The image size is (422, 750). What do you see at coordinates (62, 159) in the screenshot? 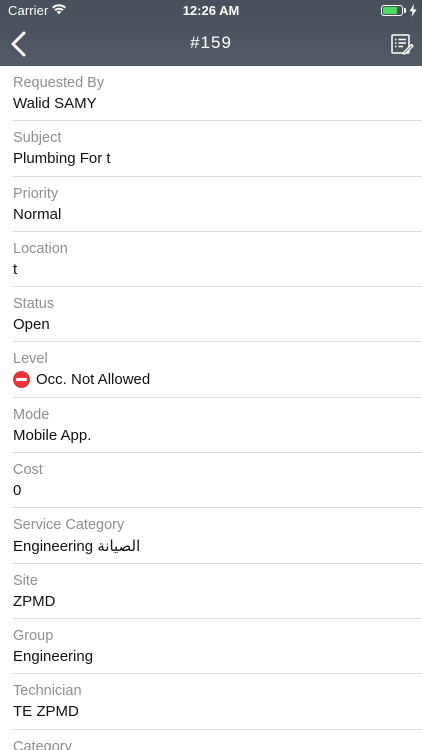
I see `field-value: Plumbing For t` at bounding box center [62, 159].